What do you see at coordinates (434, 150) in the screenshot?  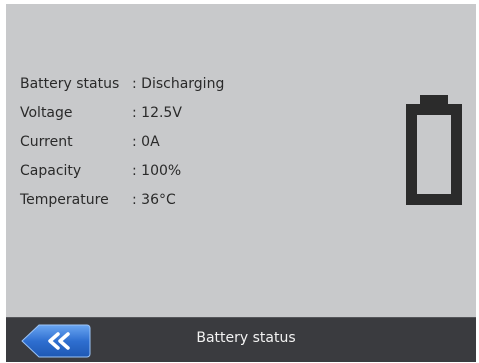 I see `battery-icon` at bounding box center [434, 150].